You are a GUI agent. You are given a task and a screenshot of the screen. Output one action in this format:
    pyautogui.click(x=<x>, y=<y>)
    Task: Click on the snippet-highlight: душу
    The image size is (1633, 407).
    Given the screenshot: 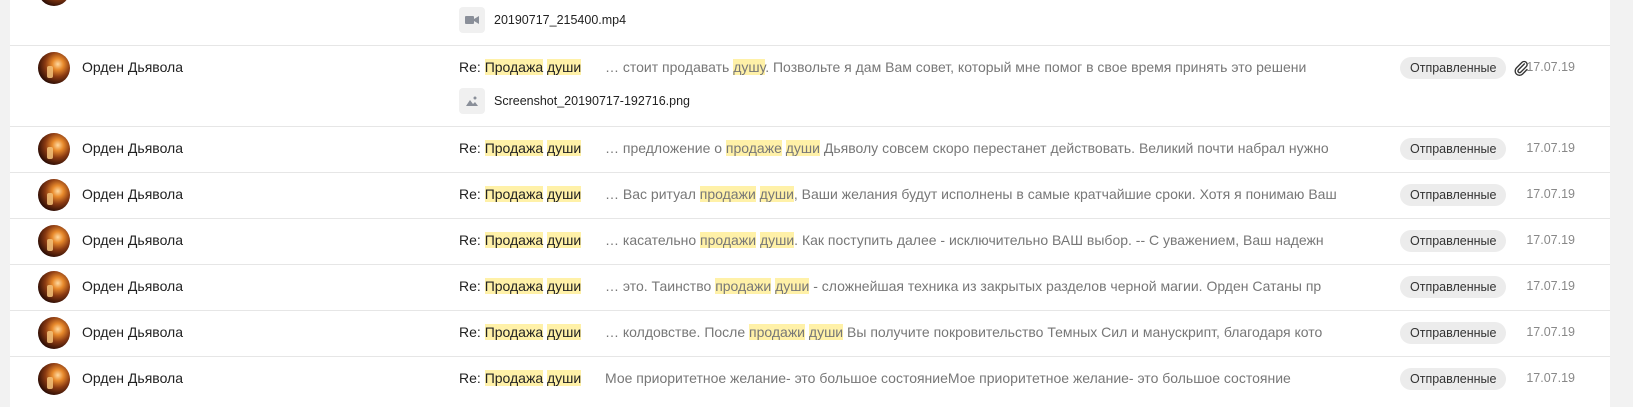 What is the action you would take?
    pyautogui.click(x=749, y=67)
    